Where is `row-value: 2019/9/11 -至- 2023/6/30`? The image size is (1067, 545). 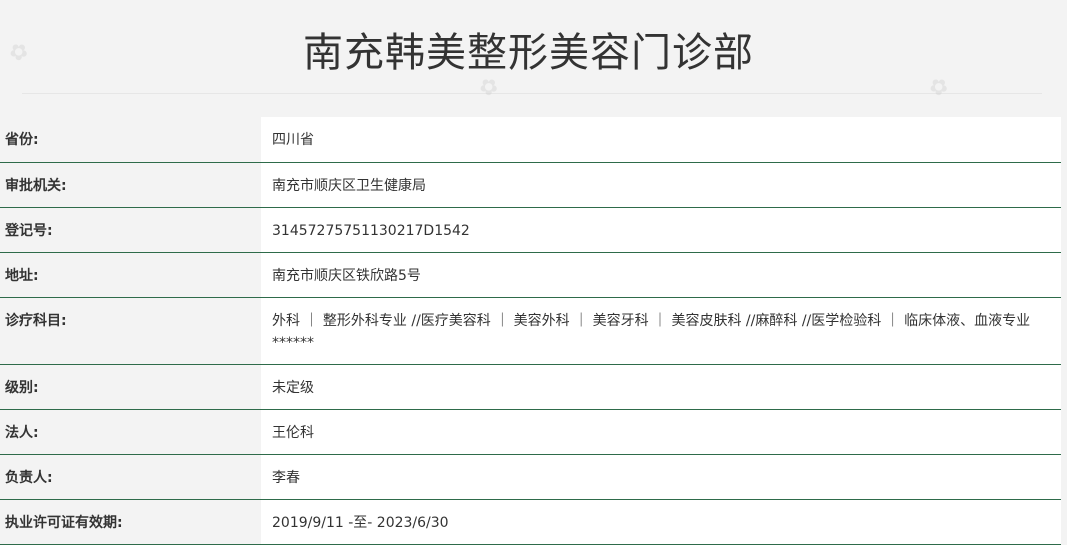
row-value: 2019/9/11 -至- 2023/6/30 is located at coordinates (661, 522).